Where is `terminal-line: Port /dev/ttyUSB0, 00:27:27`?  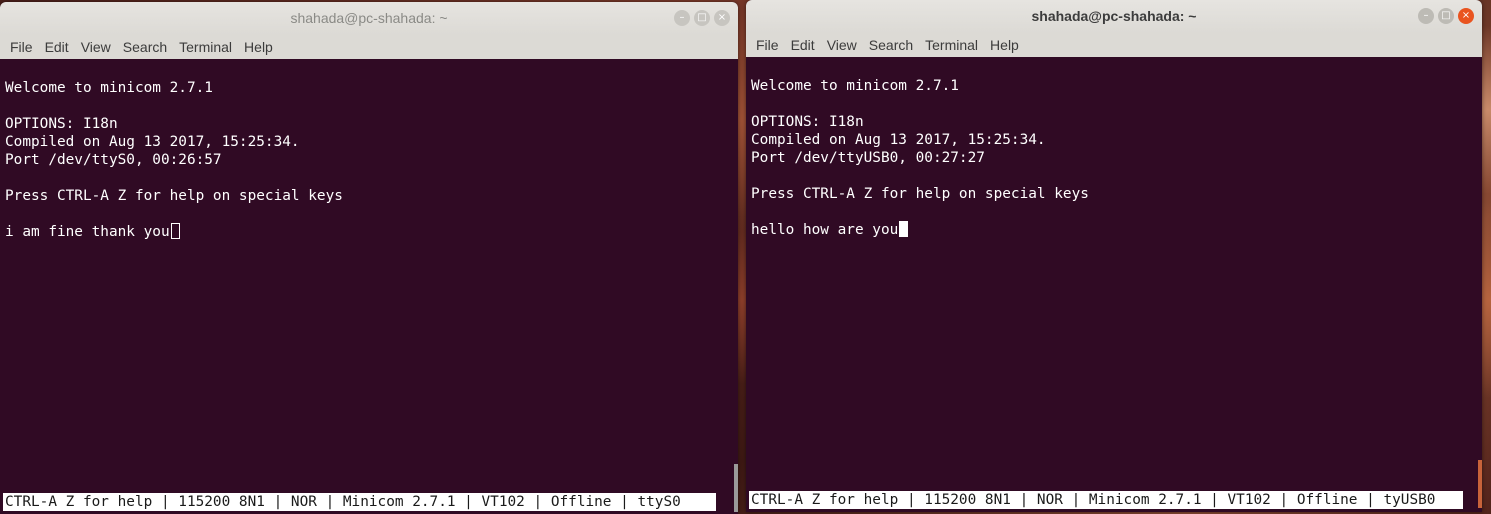
terminal-line: Port /dev/ttyUSB0, 00:27:27 is located at coordinates (868, 158).